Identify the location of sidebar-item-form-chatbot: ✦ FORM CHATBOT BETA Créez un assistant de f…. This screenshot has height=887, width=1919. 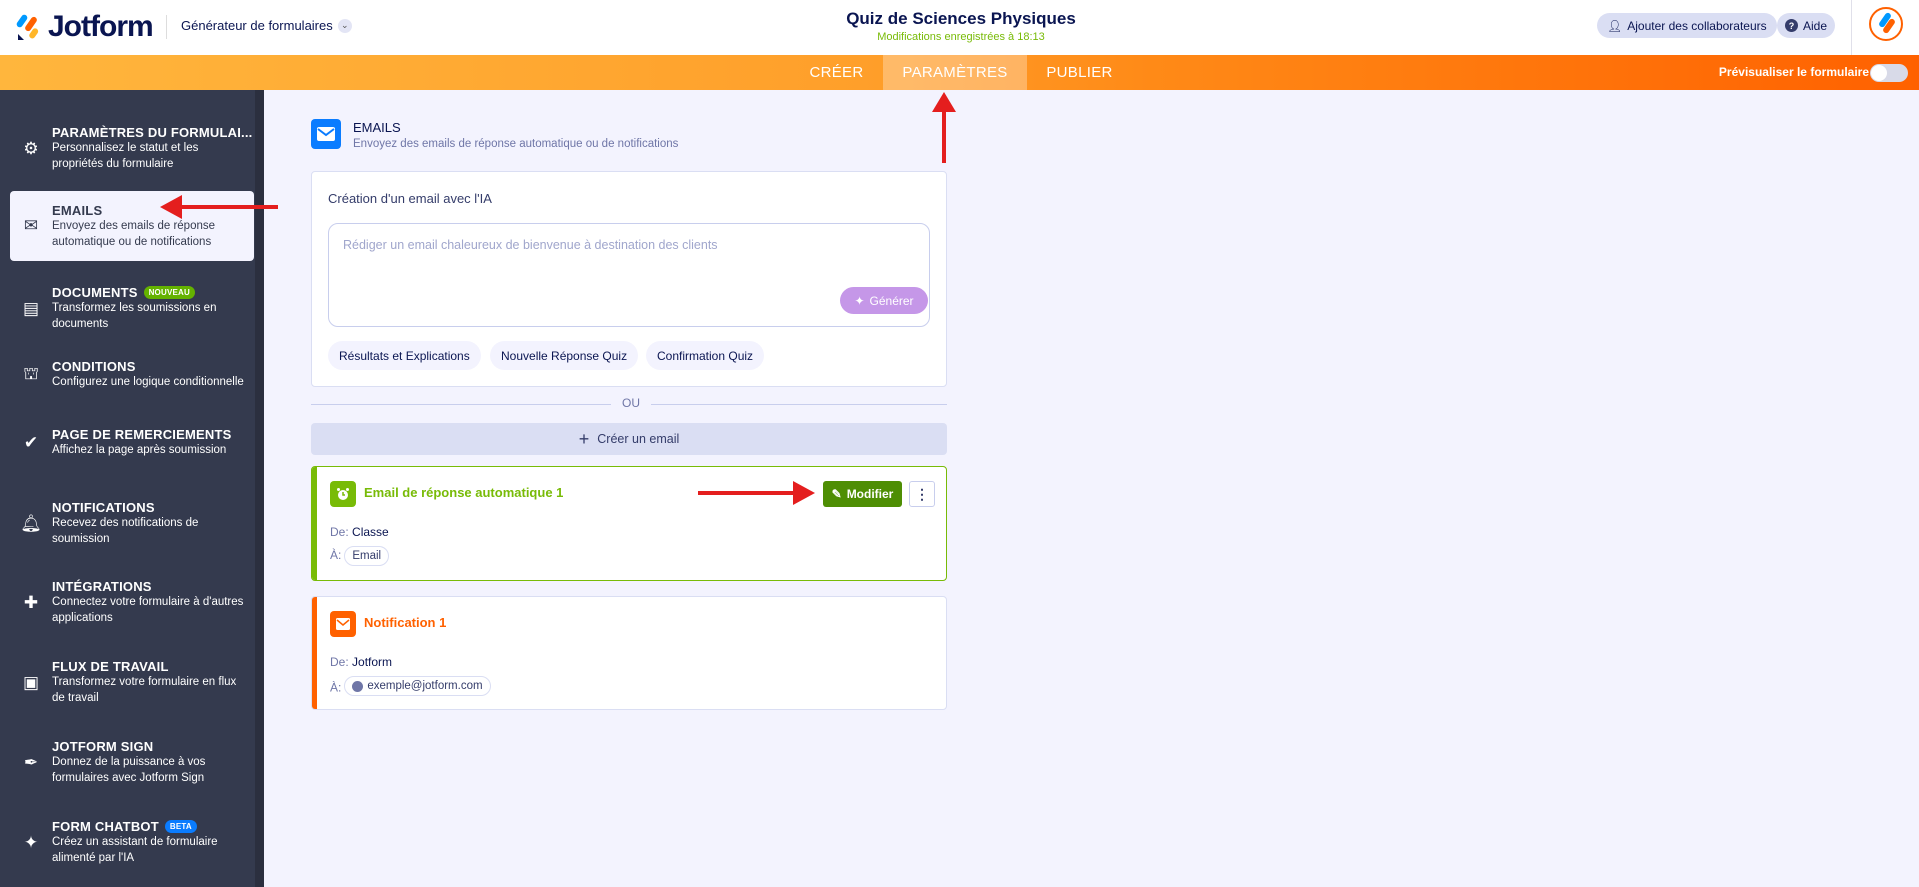
(132, 842).